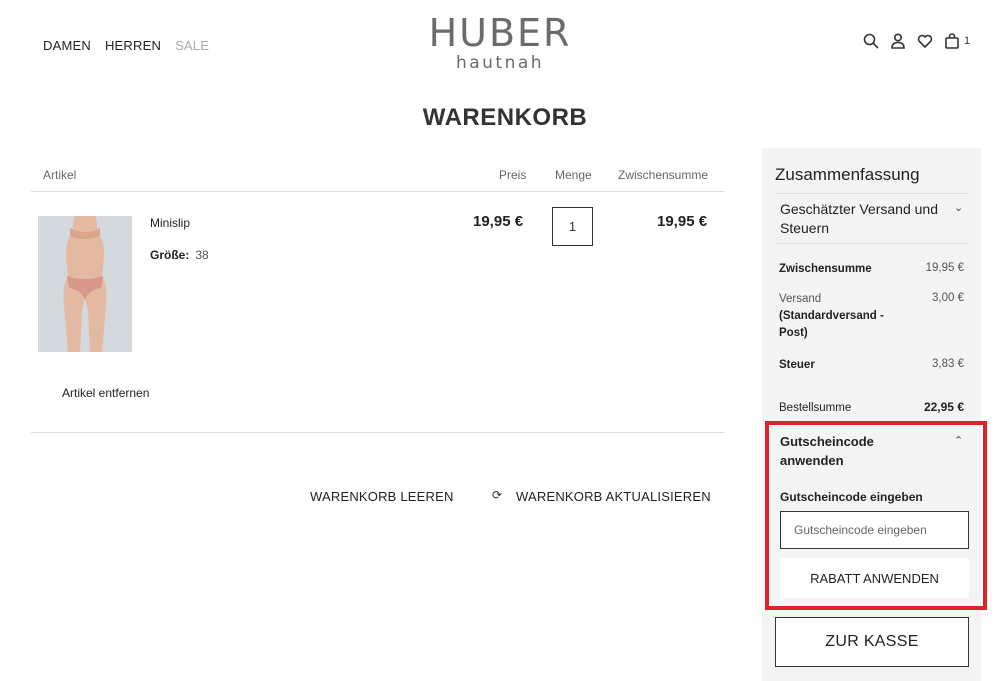  Describe the element at coordinates (948, 298) in the screenshot. I see `shipping-value: 3,00 €` at that location.